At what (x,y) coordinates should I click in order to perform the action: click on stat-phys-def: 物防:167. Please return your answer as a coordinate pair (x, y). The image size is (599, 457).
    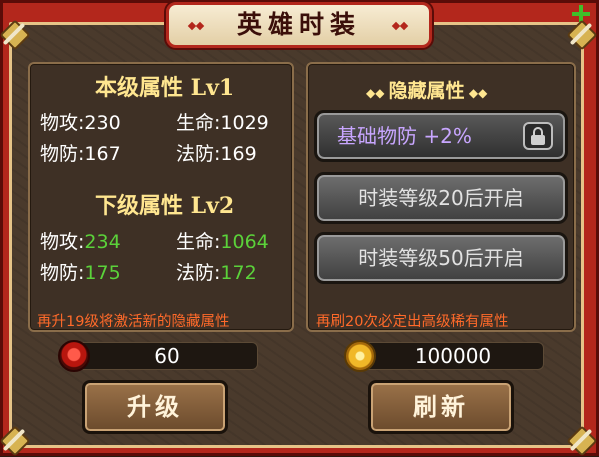
    Looking at the image, I should click on (80, 154).